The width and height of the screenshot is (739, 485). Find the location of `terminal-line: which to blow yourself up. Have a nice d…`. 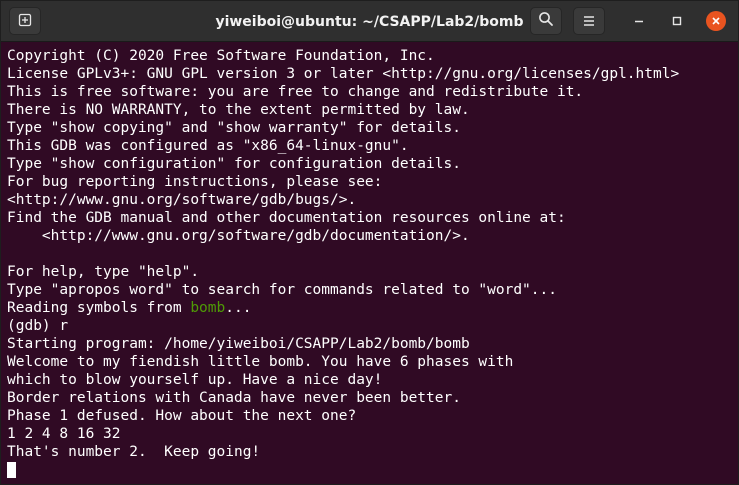

terminal-line: which to blow yourself up. Have a nice d… is located at coordinates (195, 380).